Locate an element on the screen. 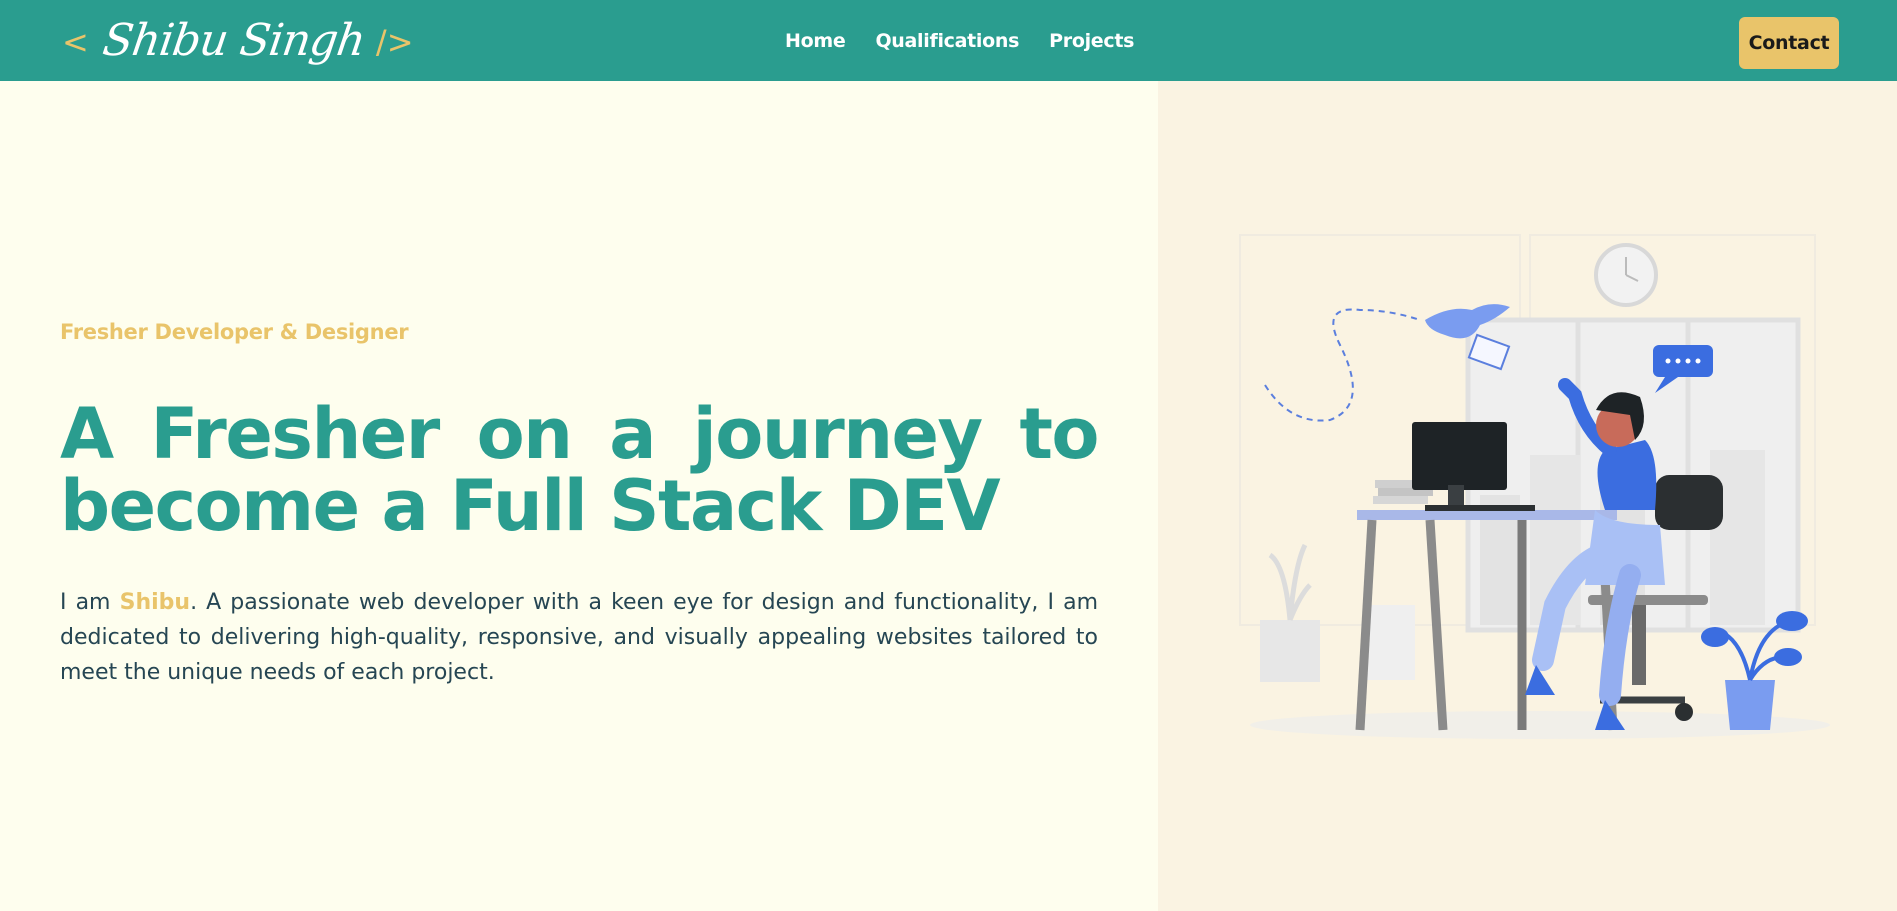 The height and width of the screenshot is (911, 1897). contact-button: Contact is located at coordinates (1789, 43).